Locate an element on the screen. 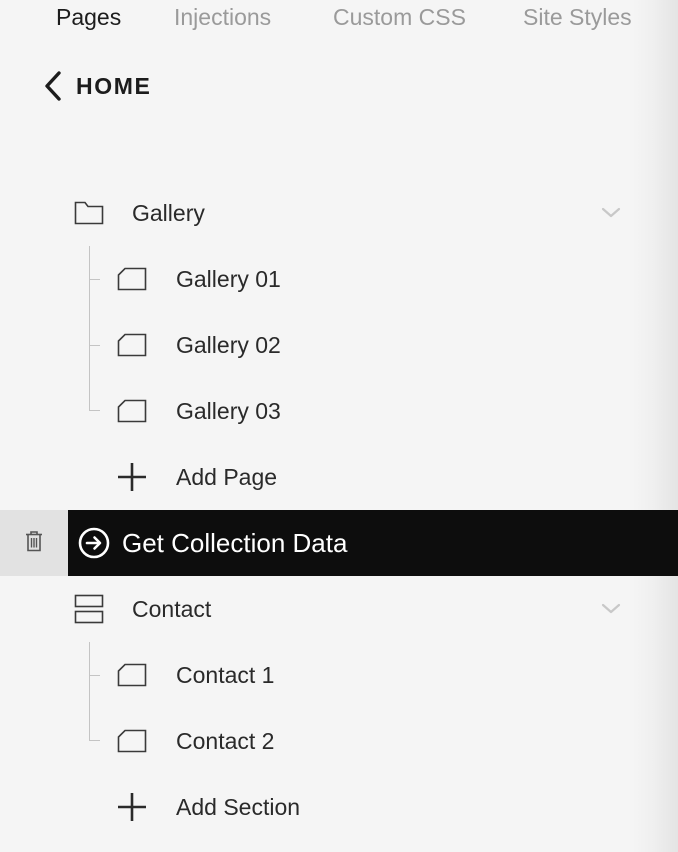  page-contact-1: Contact 1 is located at coordinates (339, 675).